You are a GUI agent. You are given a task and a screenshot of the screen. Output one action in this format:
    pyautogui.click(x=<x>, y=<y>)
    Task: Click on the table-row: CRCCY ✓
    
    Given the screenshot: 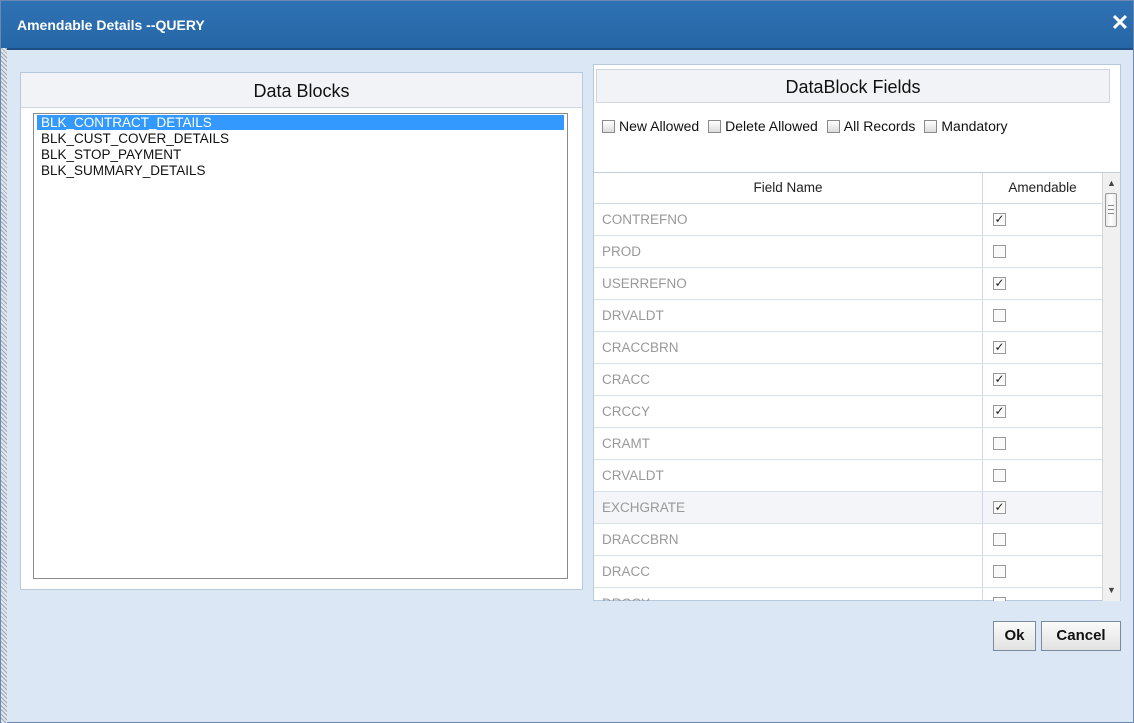 What is the action you would take?
    pyautogui.click(x=848, y=412)
    